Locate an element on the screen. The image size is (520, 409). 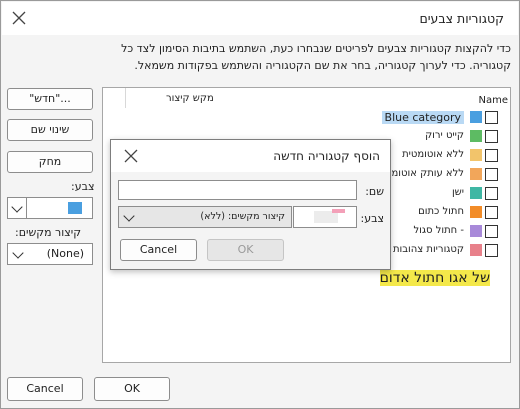
category-name: - חתול סגול is located at coordinates (439, 230).